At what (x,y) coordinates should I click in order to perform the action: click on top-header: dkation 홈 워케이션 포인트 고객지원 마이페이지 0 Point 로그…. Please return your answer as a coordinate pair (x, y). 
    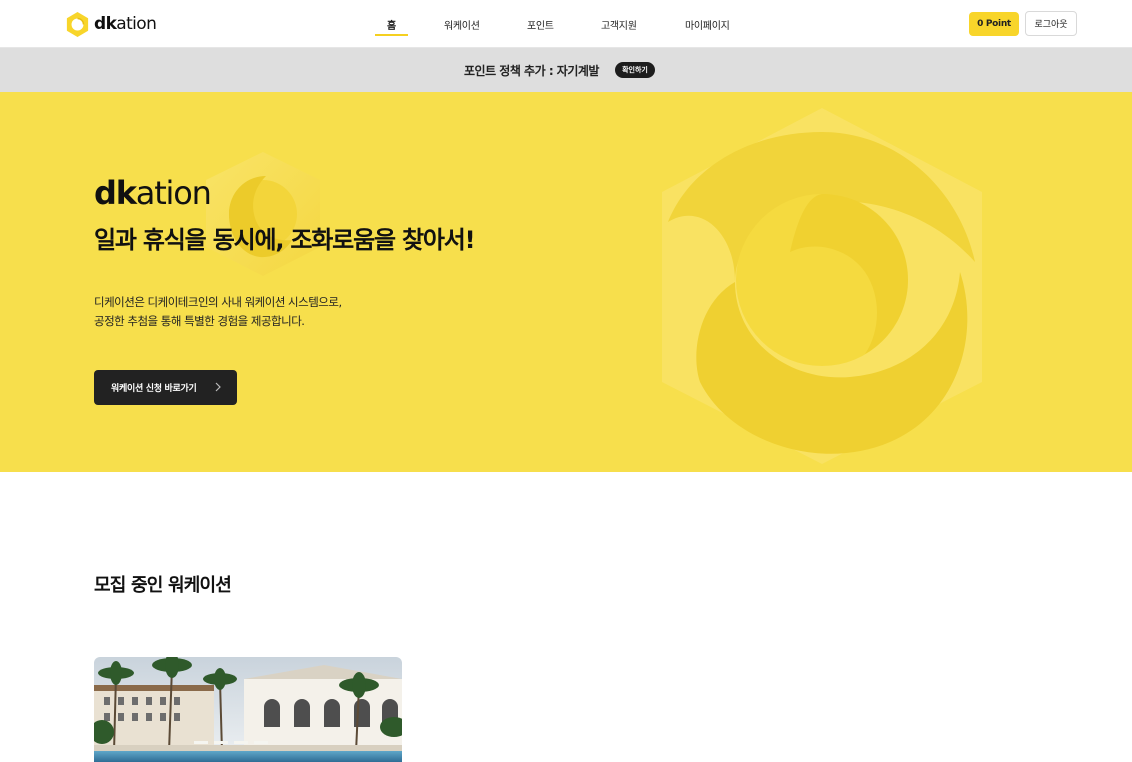
    Looking at the image, I should click on (566, 24).